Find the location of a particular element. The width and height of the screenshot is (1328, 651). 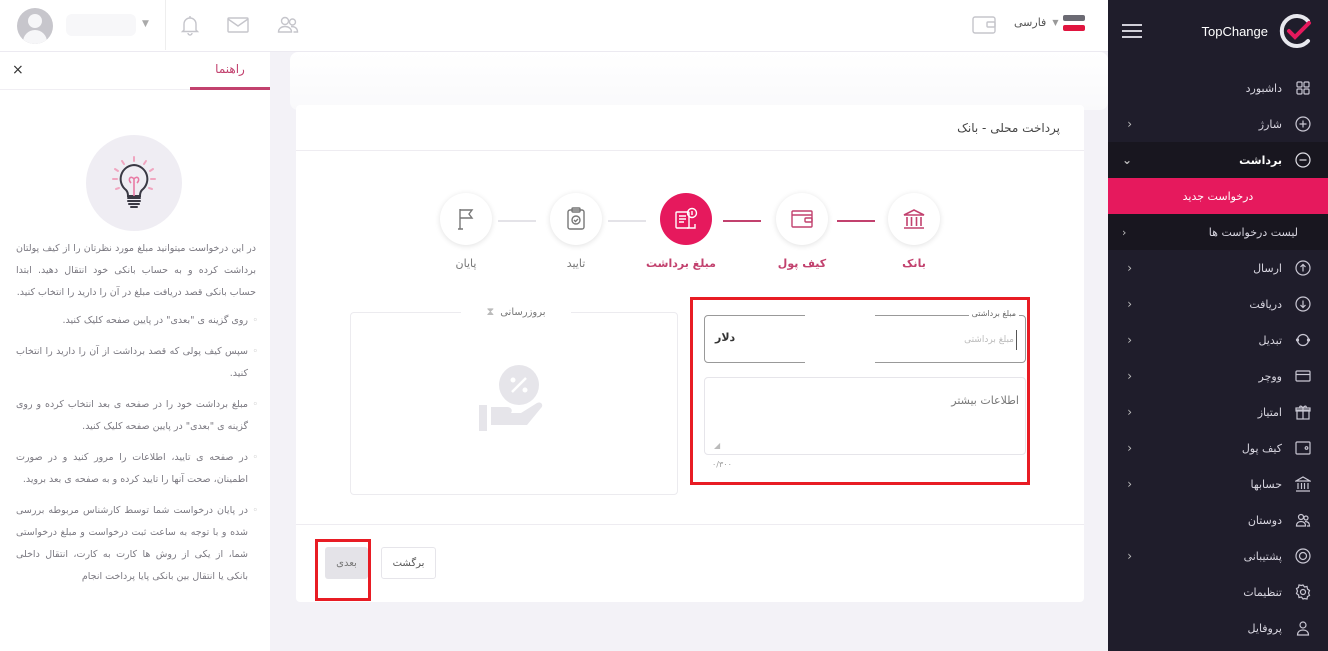

sidebar-item-accounts: حسابها ‹ is located at coordinates (1218, 484).